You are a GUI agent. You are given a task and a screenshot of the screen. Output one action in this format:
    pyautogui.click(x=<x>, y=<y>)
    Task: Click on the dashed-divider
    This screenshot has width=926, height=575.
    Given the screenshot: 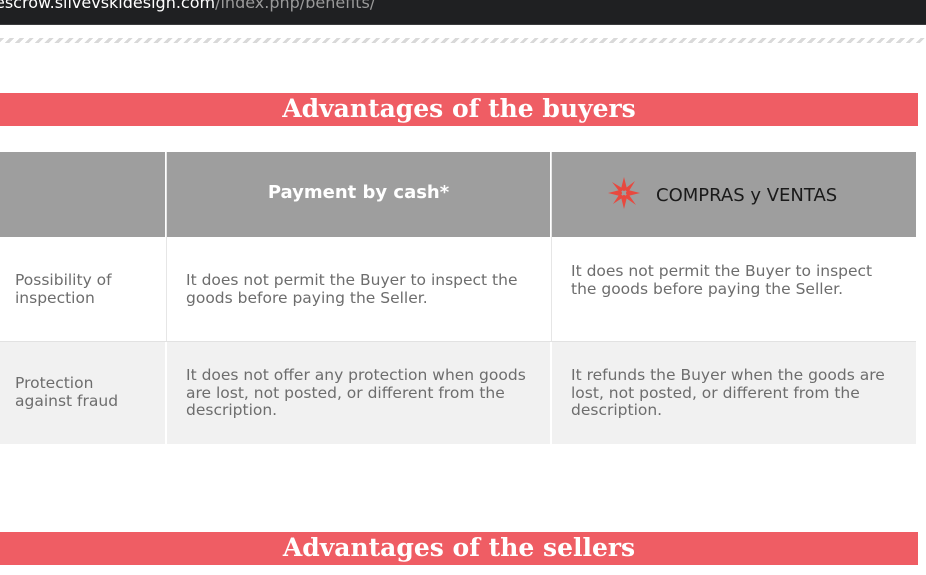 What is the action you would take?
    pyautogui.click(x=463, y=40)
    